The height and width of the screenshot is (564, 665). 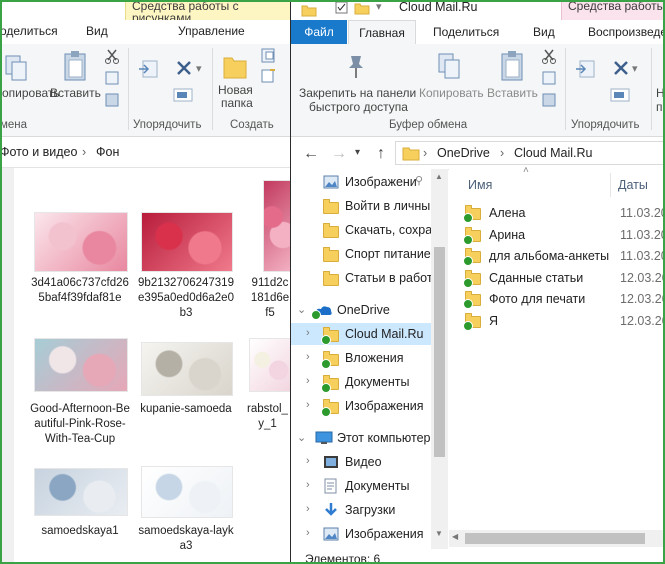 What do you see at coordinates (112, 79) in the screenshot?
I see `copy-path-icon` at bounding box center [112, 79].